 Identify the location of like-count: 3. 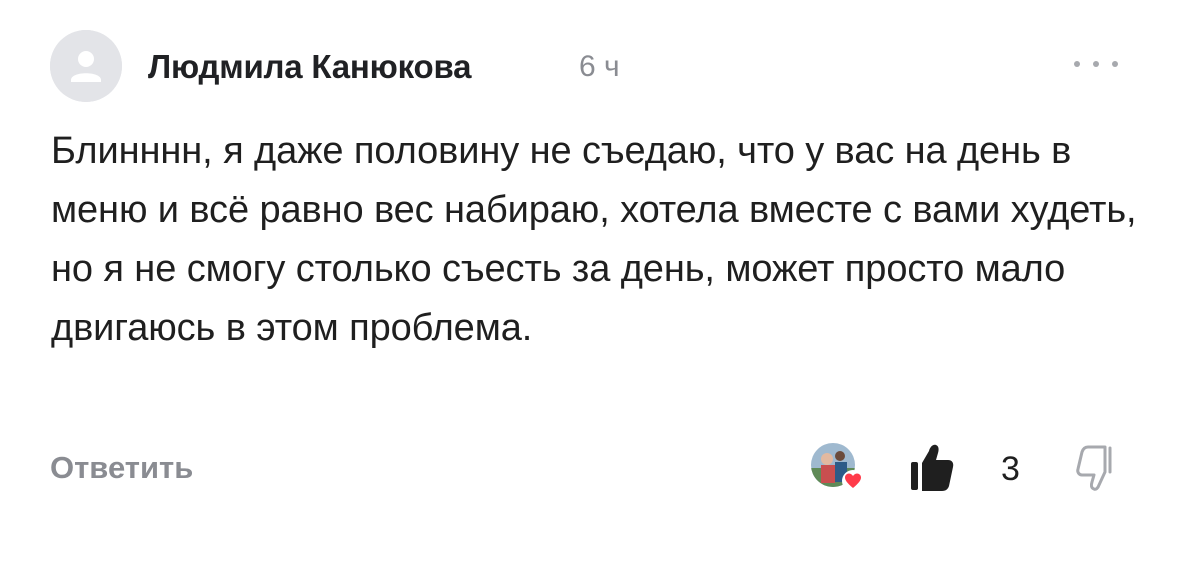
(1010, 469).